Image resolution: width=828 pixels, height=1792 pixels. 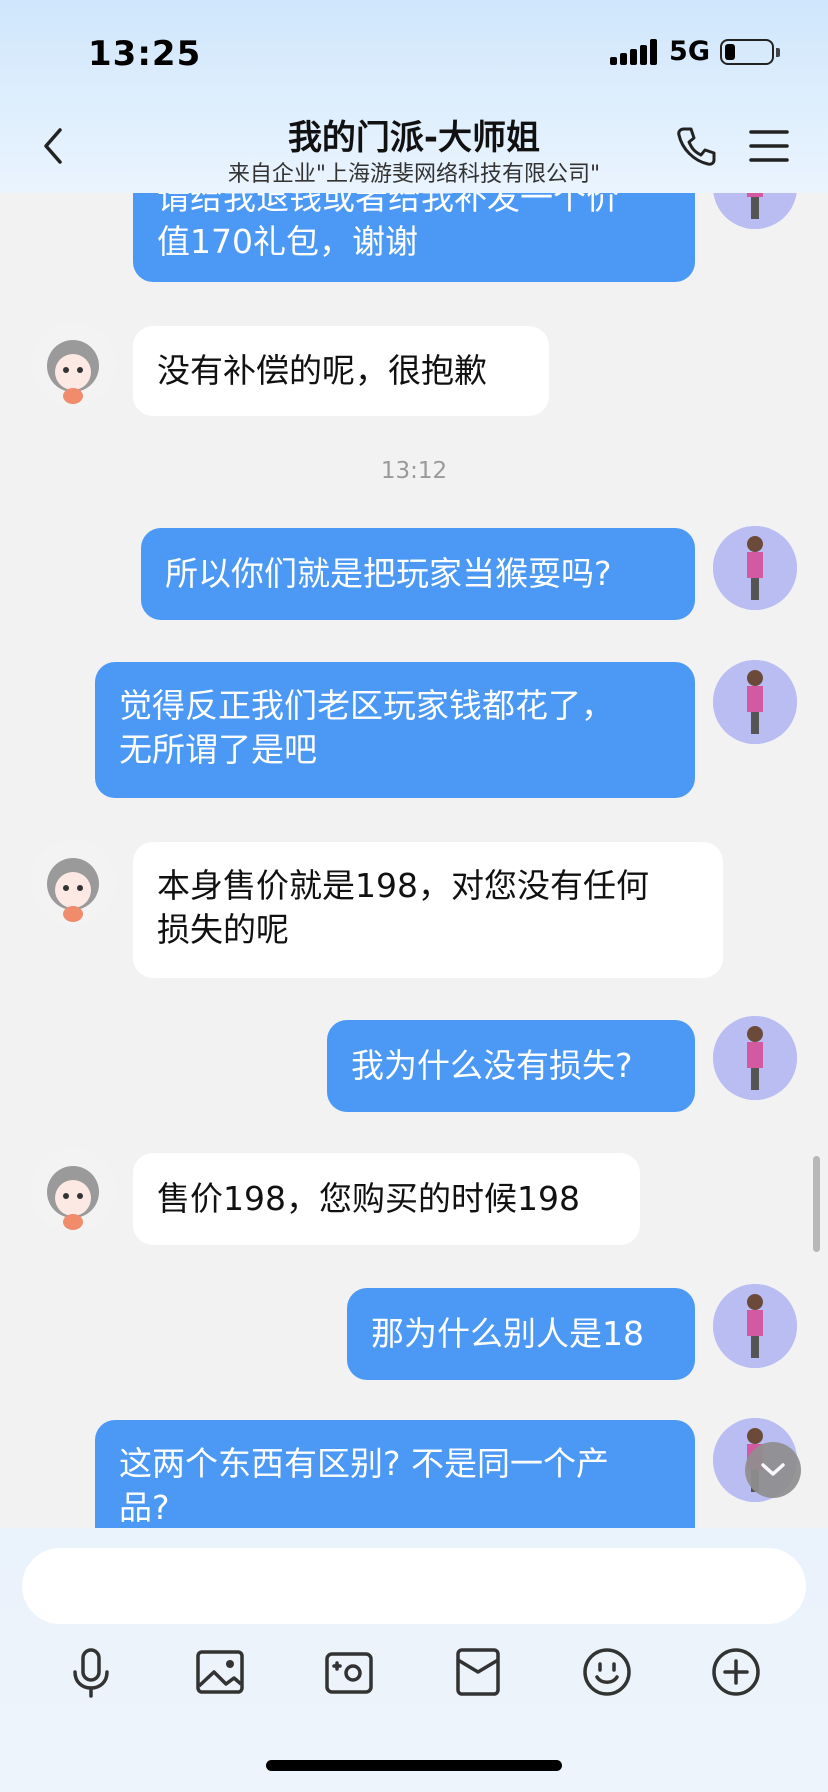 What do you see at coordinates (144, 1507) in the screenshot?
I see `message-text: 品?` at bounding box center [144, 1507].